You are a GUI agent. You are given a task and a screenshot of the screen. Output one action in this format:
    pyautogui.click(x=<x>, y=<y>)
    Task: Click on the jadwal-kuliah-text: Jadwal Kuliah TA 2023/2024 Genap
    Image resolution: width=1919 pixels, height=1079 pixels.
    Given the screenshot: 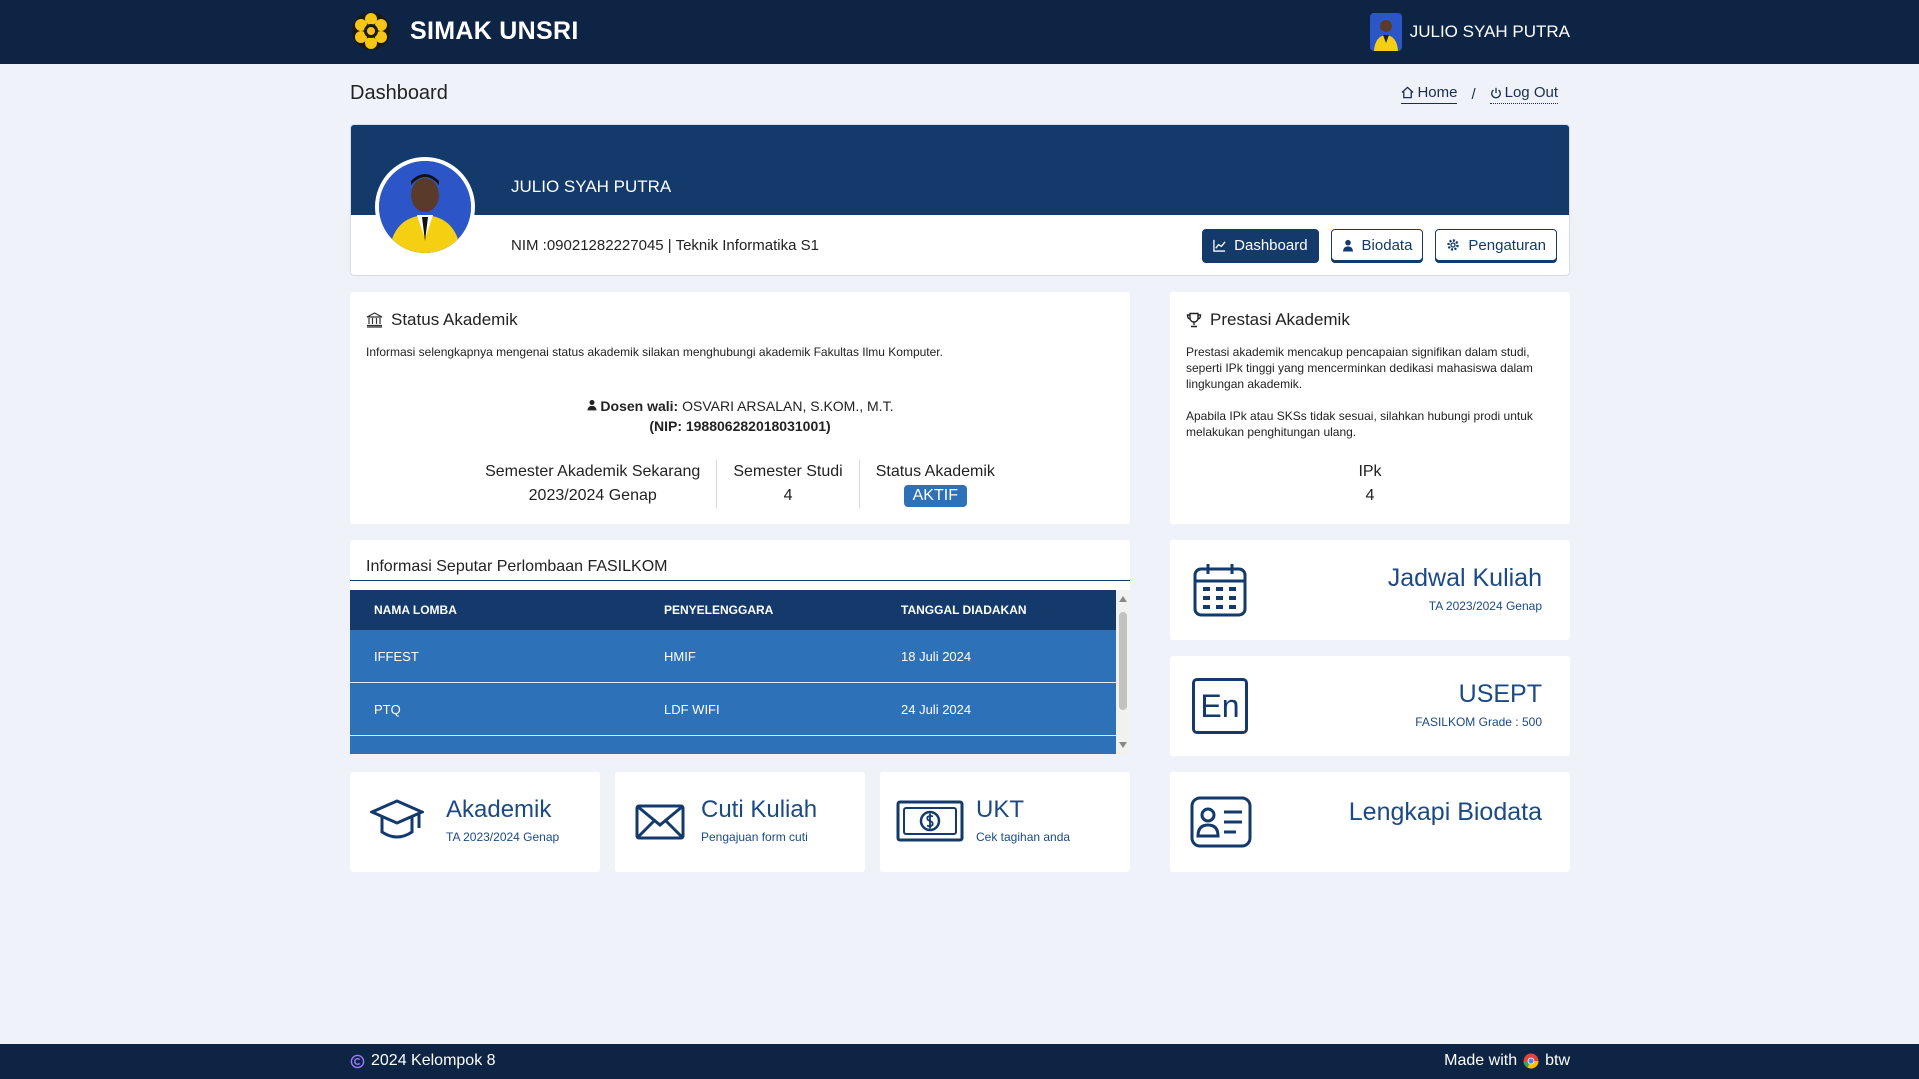 What is the action you would take?
    pyautogui.click(x=1465, y=588)
    